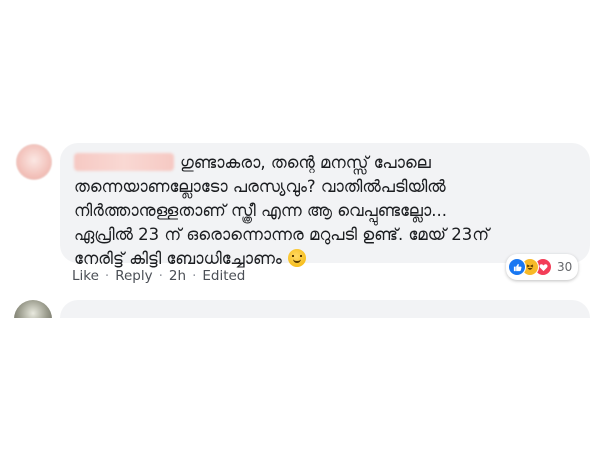  I want to click on reaction-count: 30, so click(565, 267).